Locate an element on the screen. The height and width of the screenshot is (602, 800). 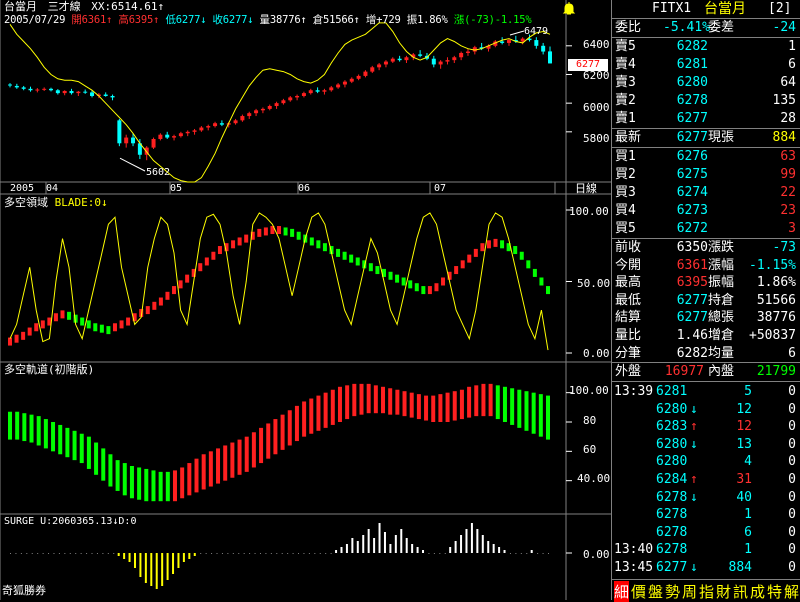
bell-icon is located at coordinates (569, 7).